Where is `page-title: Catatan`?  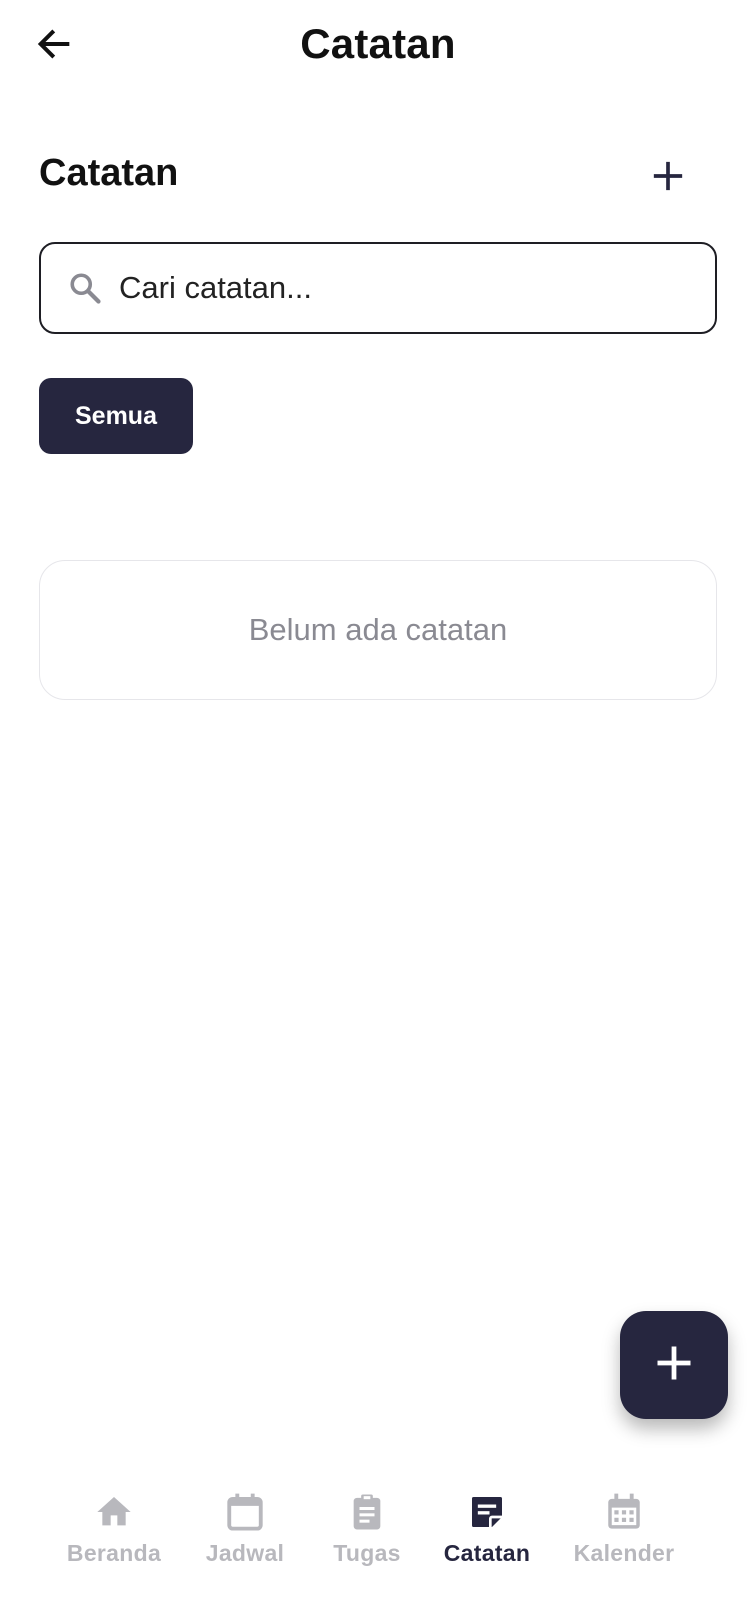 page-title: Catatan is located at coordinates (378, 43).